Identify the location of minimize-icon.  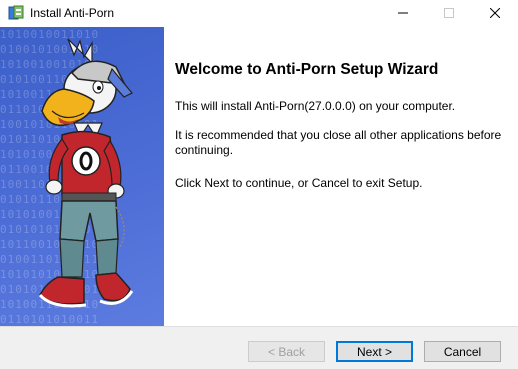
(403, 14).